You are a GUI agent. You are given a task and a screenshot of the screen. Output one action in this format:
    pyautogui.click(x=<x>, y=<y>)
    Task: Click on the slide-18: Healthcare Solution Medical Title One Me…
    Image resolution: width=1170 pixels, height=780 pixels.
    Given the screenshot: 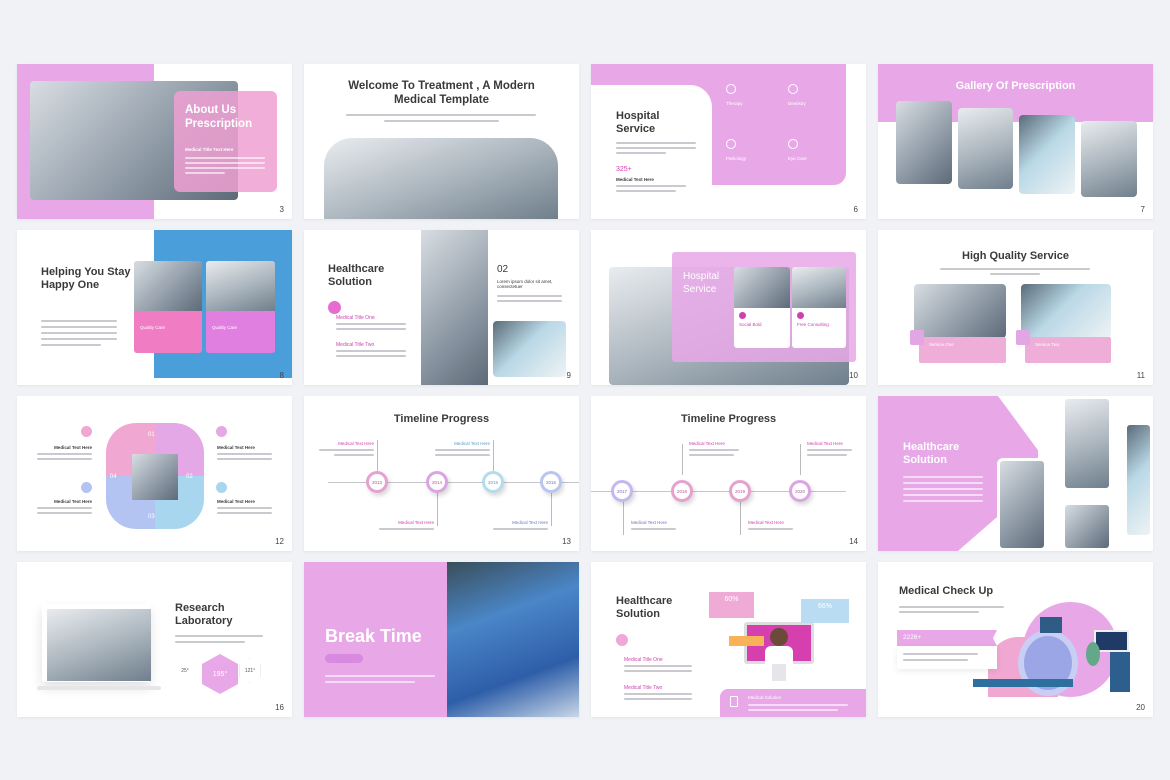 What is the action you would take?
    pyautogui.click(x=728, y=639)
    